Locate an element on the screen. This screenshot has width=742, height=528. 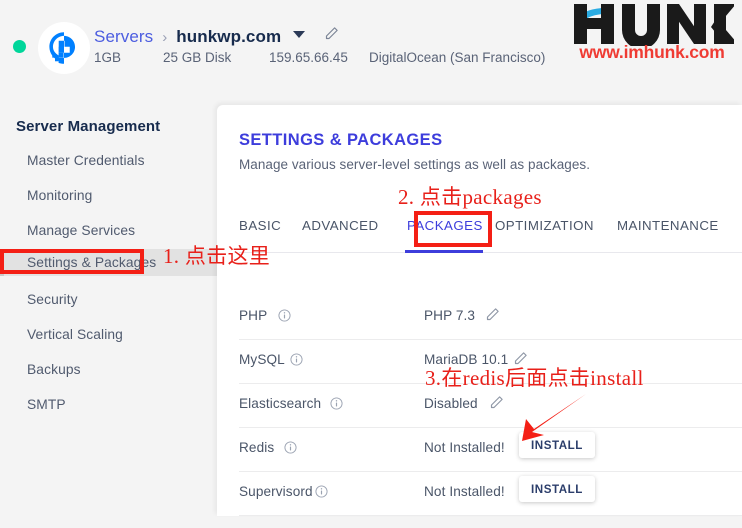
package-name-label: Supervisord is located at coordinates (276, 491).